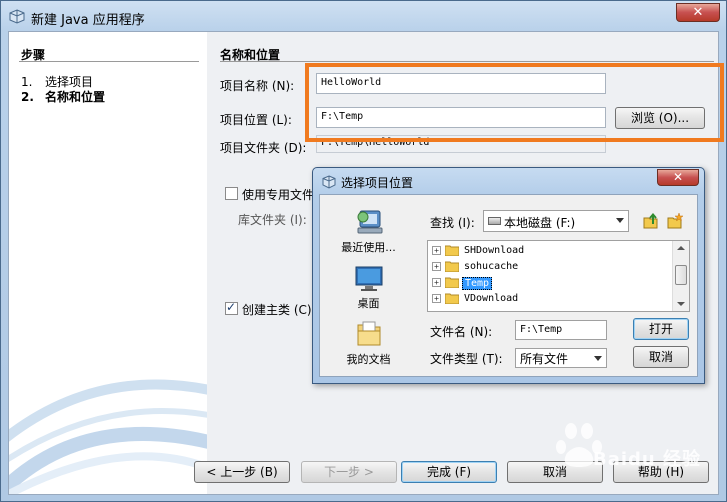  I want to click on place-desktop: 桌面, so click(368, 288).